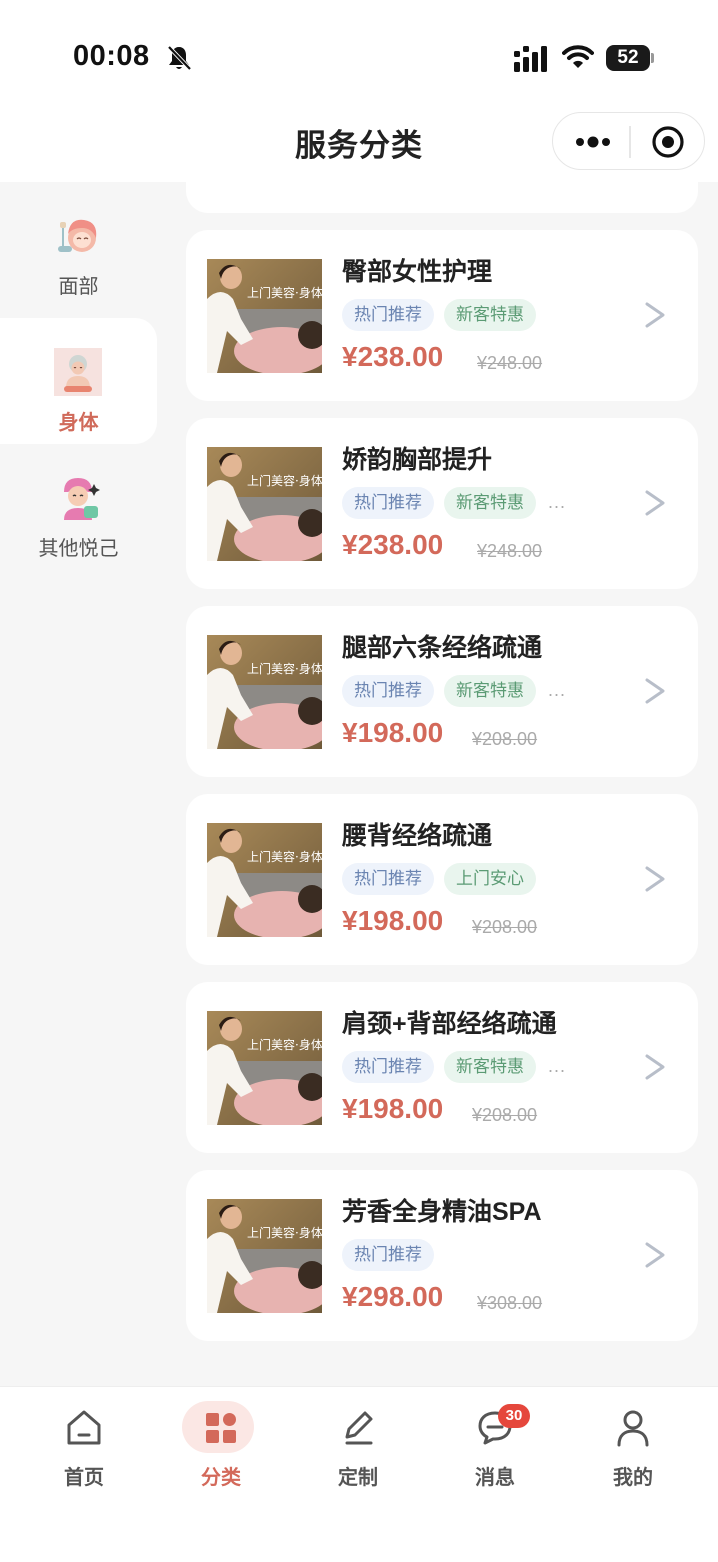 The width and height of the screenshot is (718, 1562). What do you see at coordinates (449, 1024) in the screenshot?
I see `service-title: 肩颈+背部经络疏通` at bounding box center [449, 1024].